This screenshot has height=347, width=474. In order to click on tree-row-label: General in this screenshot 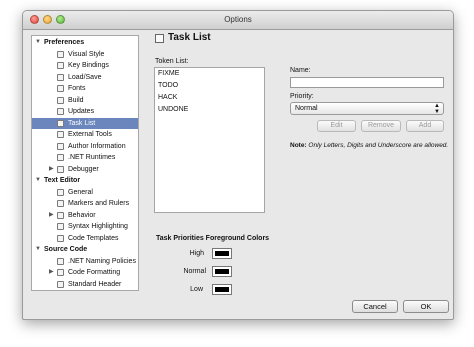, I will do `click(80, 192)`.